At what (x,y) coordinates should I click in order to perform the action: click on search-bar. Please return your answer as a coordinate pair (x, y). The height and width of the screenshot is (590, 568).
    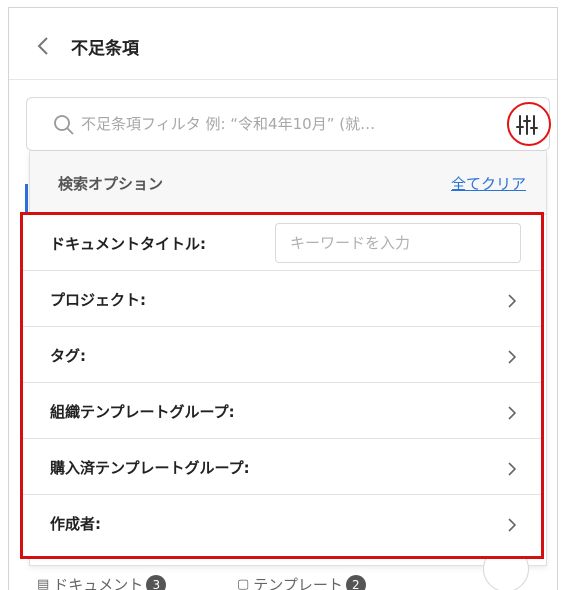
    Looking at the image, I should click on (288, 124).